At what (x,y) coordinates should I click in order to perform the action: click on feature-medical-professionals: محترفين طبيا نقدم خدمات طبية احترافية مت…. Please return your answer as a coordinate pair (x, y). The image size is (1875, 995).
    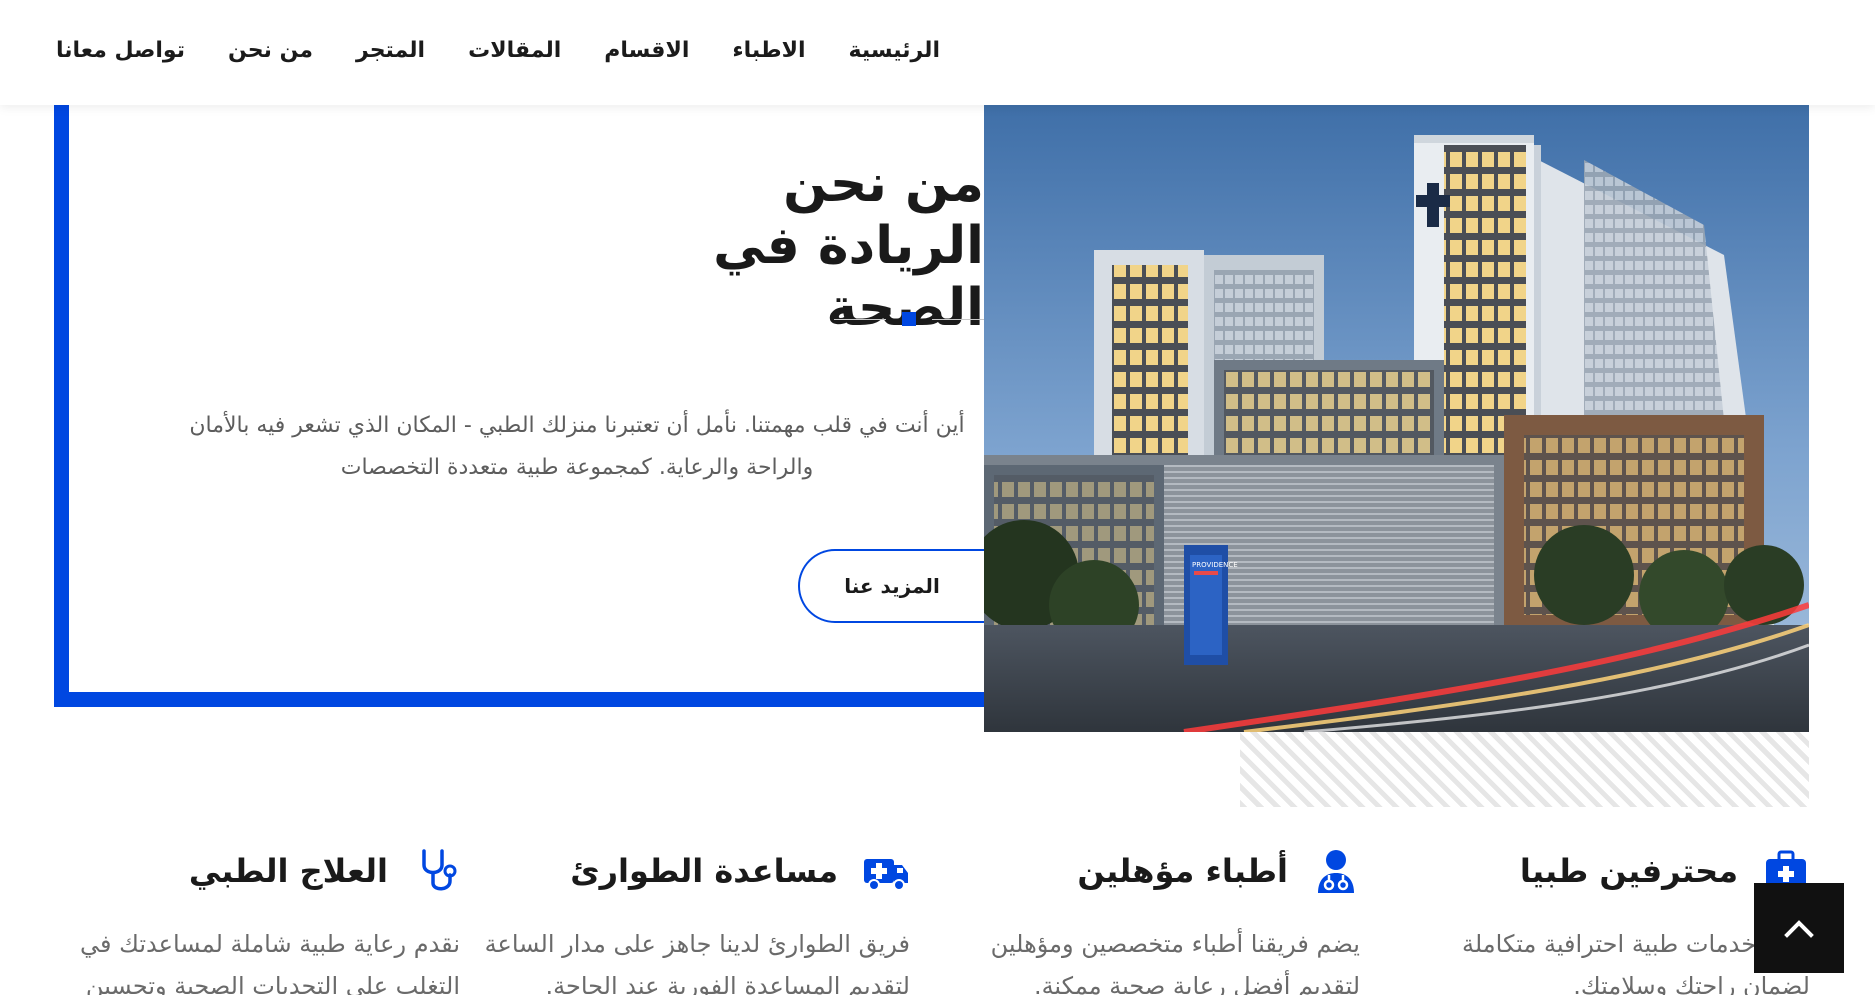
    Looking at the image, I should click on (1600, 919).